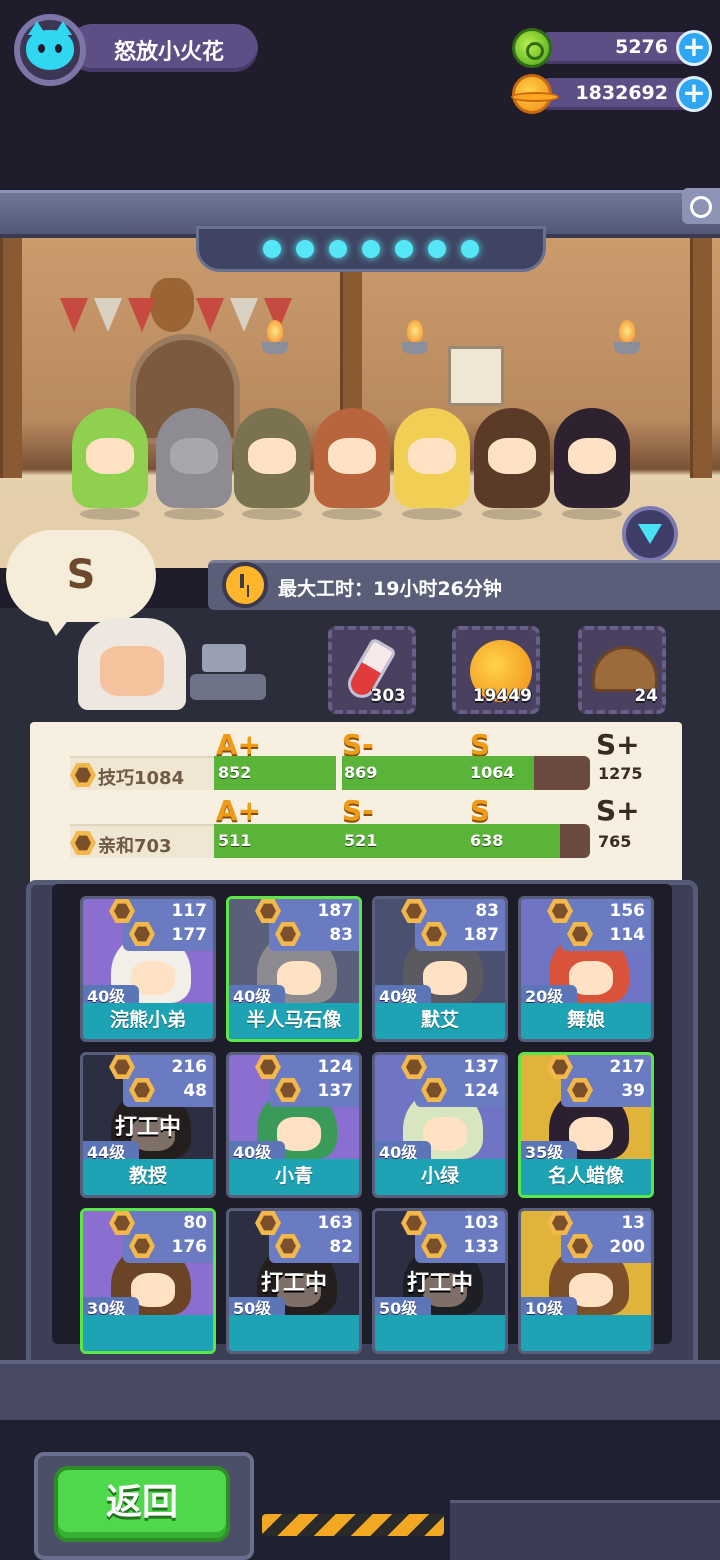  I want to click on character-affinity-value: 200, so click(627, 1247).